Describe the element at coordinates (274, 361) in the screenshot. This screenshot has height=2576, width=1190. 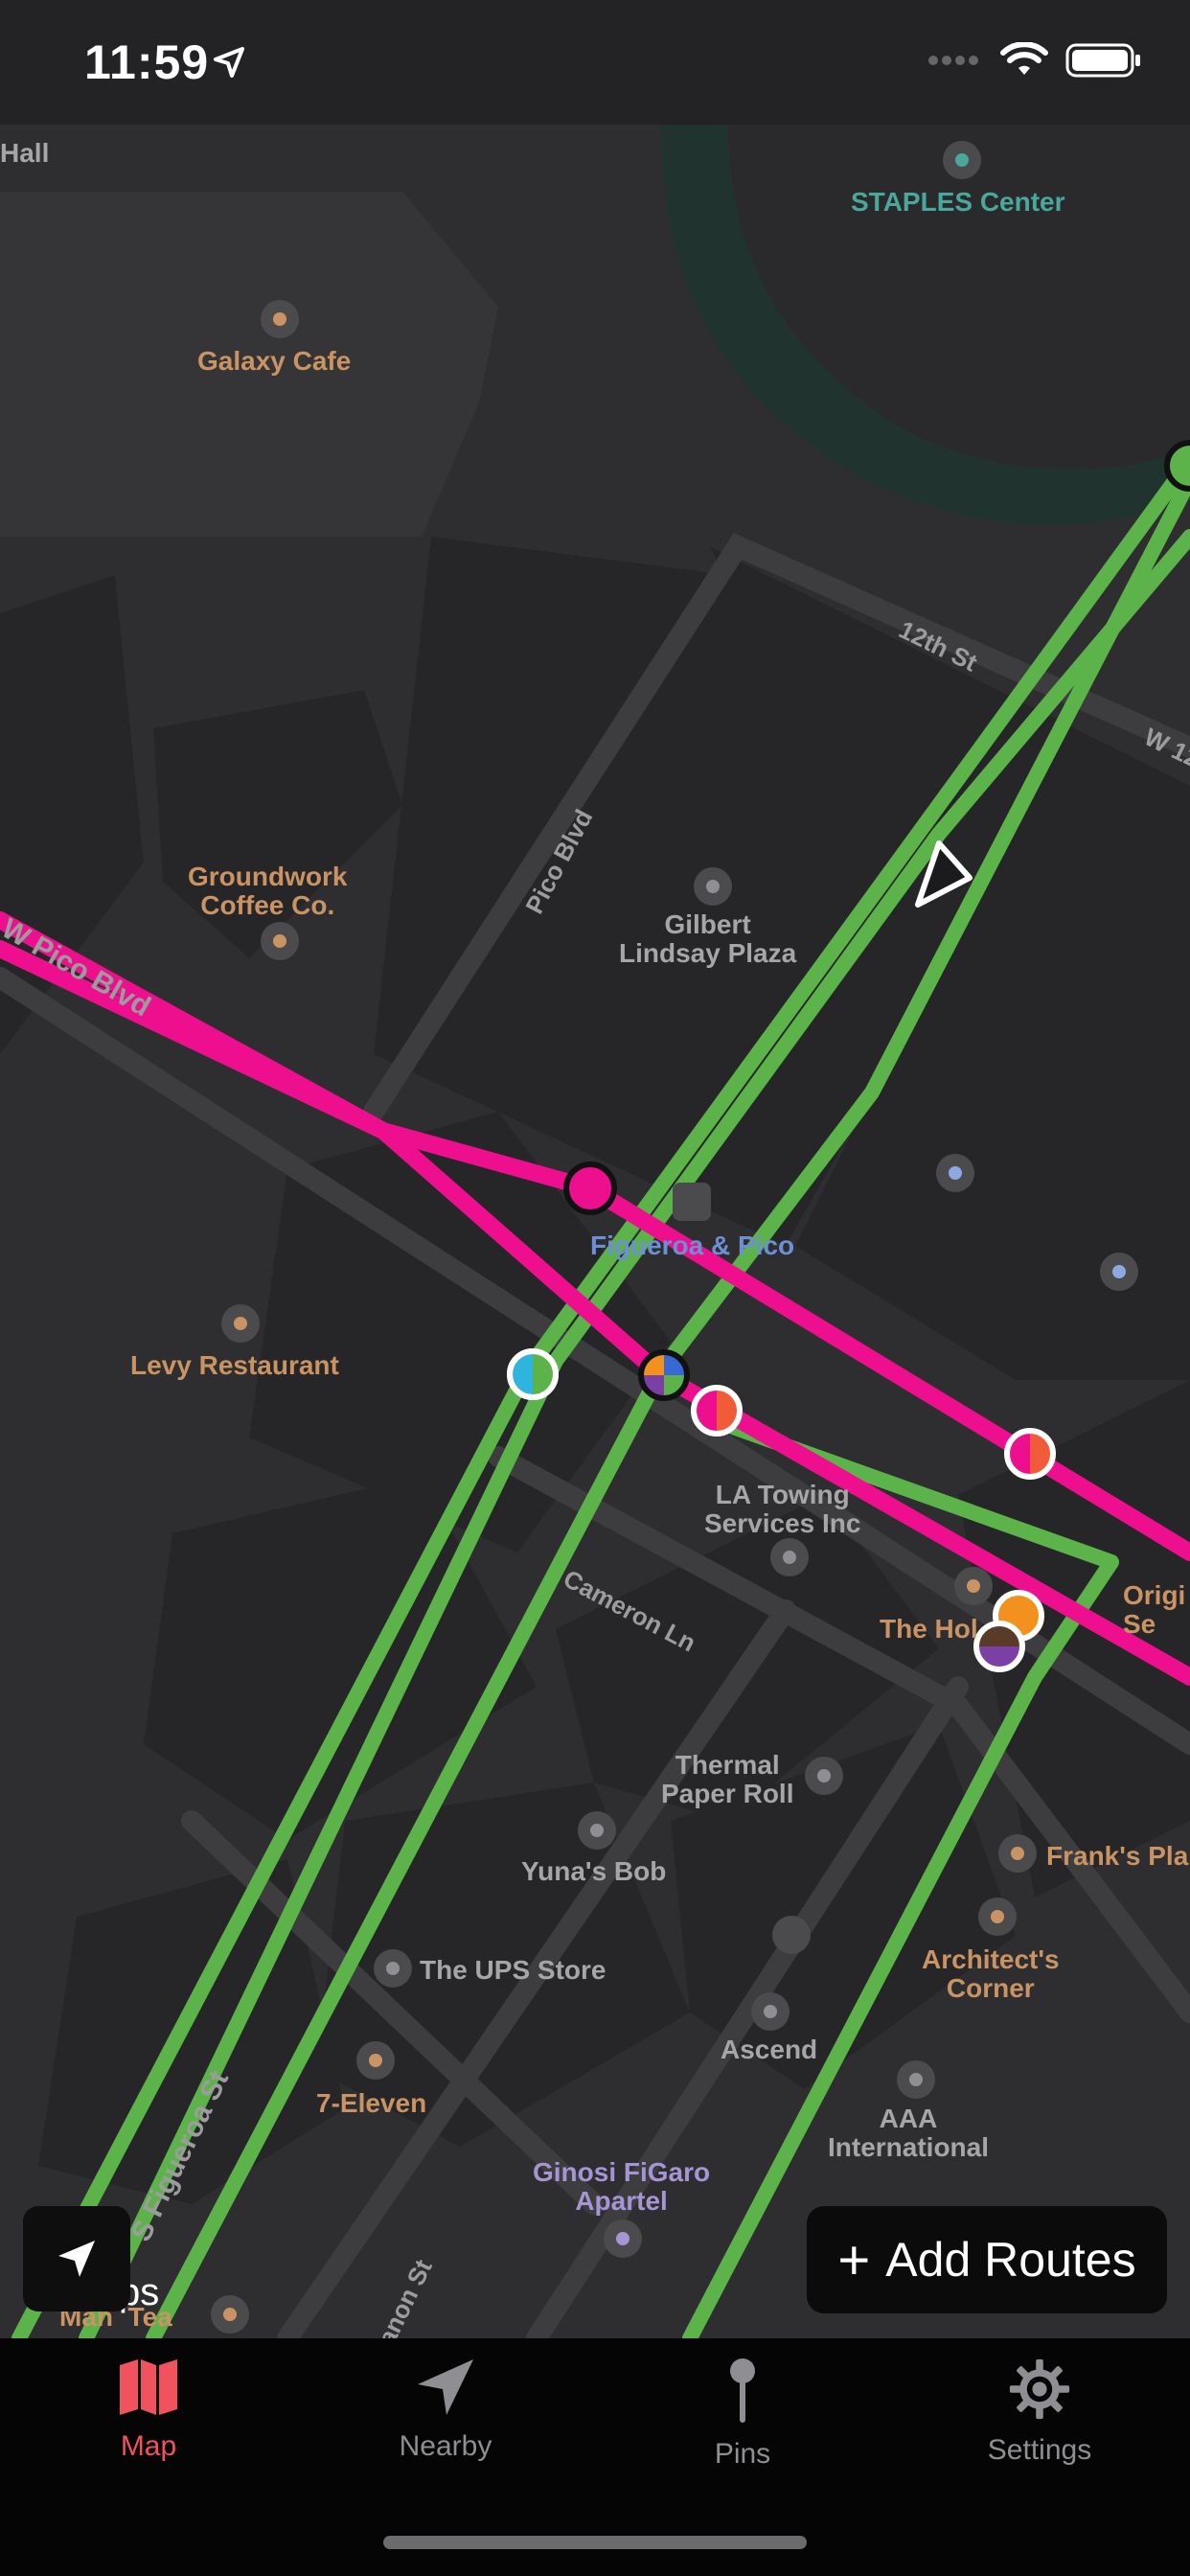
I see `poi-label: Galaxy Cafe` at that location.